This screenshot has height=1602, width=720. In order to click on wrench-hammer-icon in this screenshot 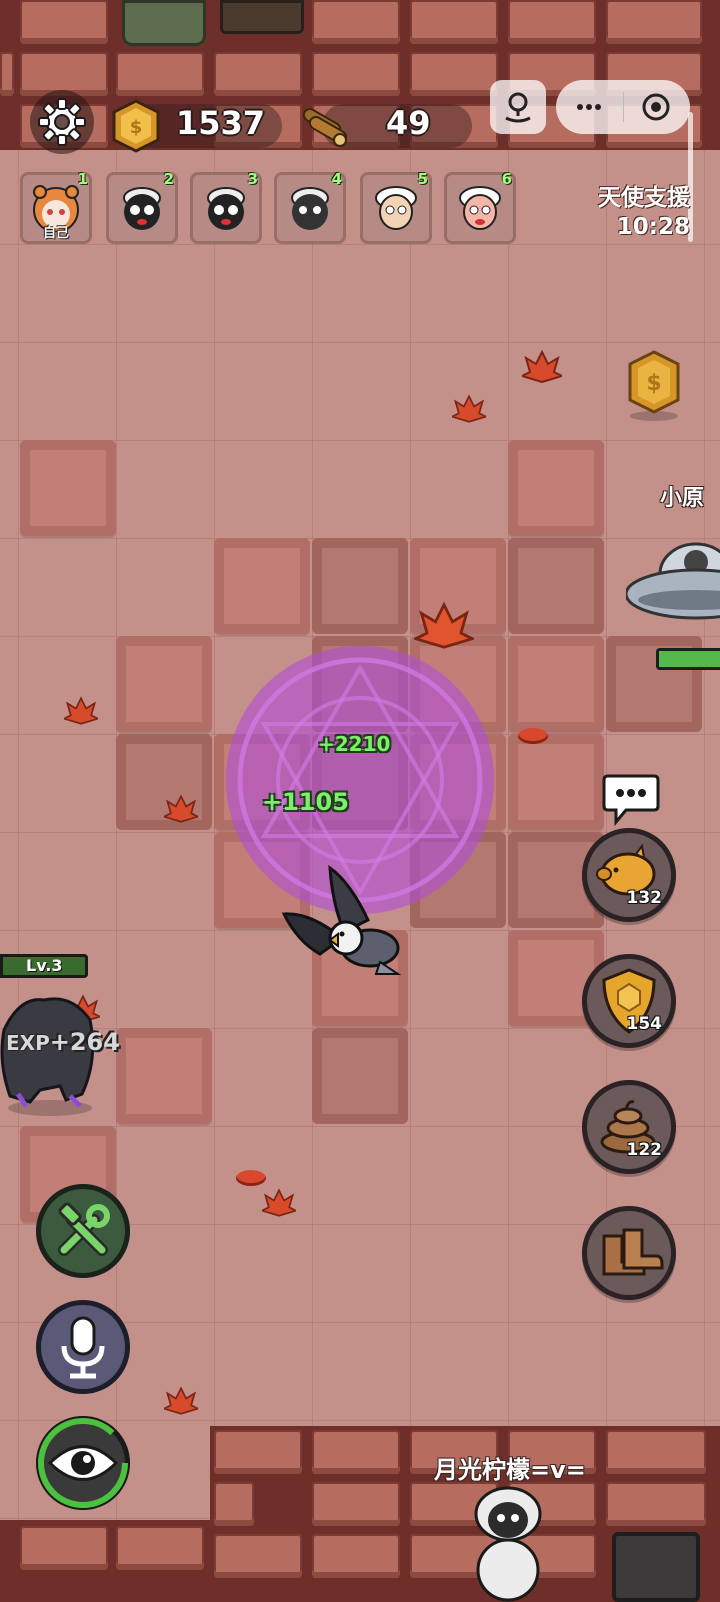, I will do `click(84, 1229)`.